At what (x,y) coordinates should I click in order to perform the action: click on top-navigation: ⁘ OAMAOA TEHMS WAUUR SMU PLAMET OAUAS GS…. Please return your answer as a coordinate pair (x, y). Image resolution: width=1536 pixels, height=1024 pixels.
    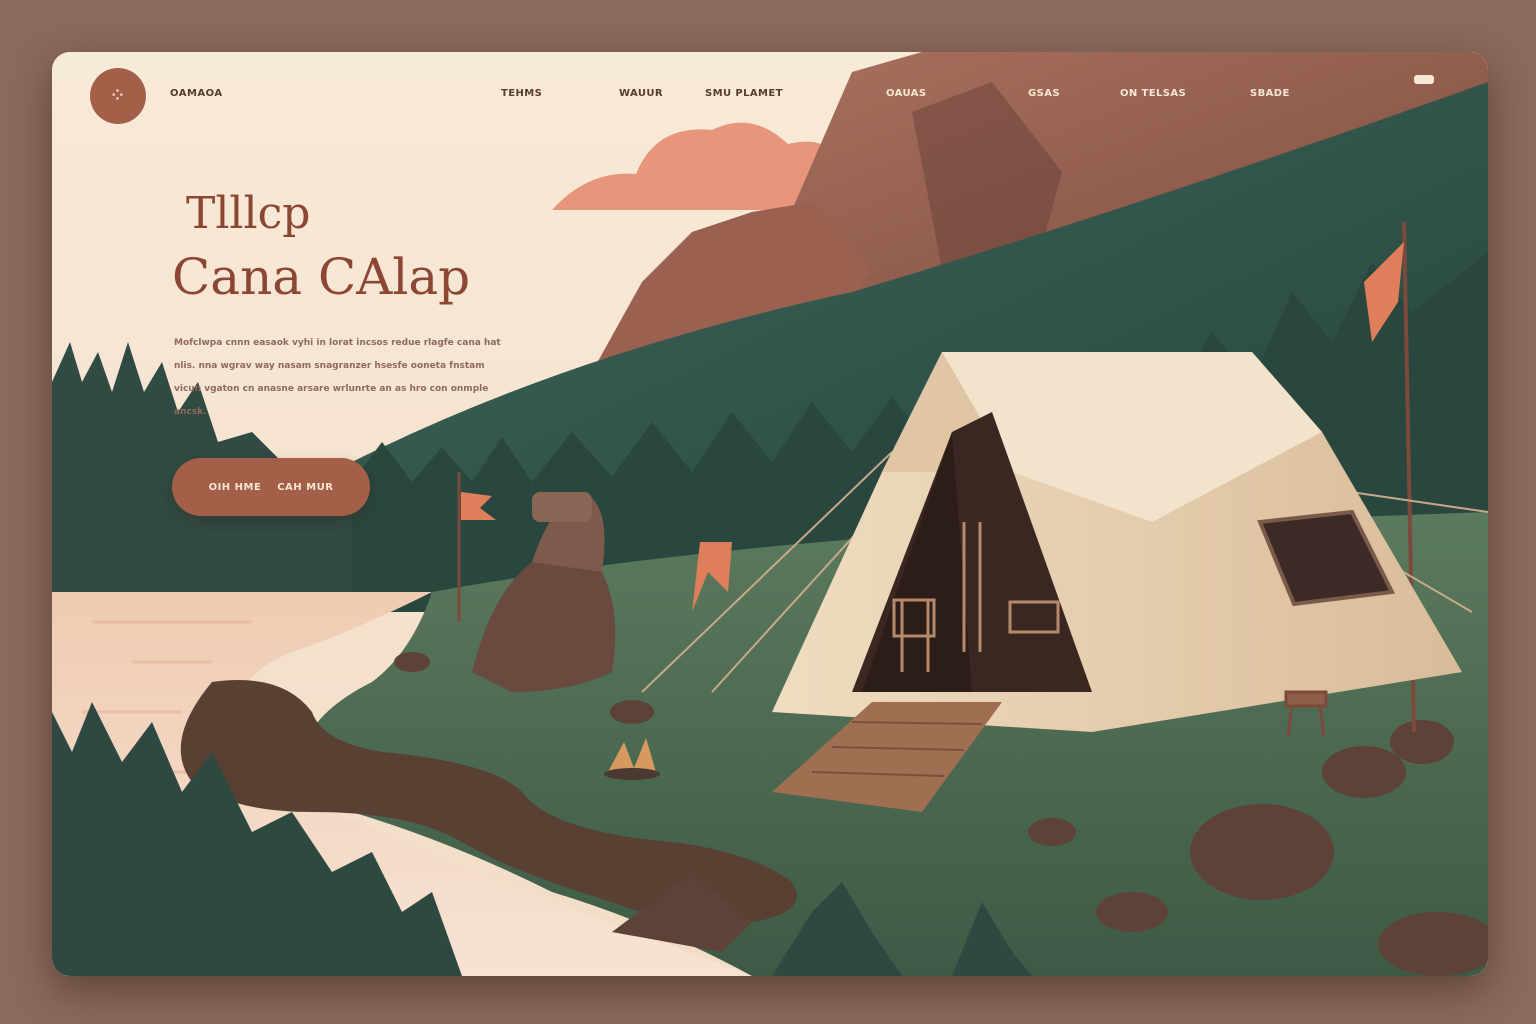
    Looking at the image, I should click on (770, 97).